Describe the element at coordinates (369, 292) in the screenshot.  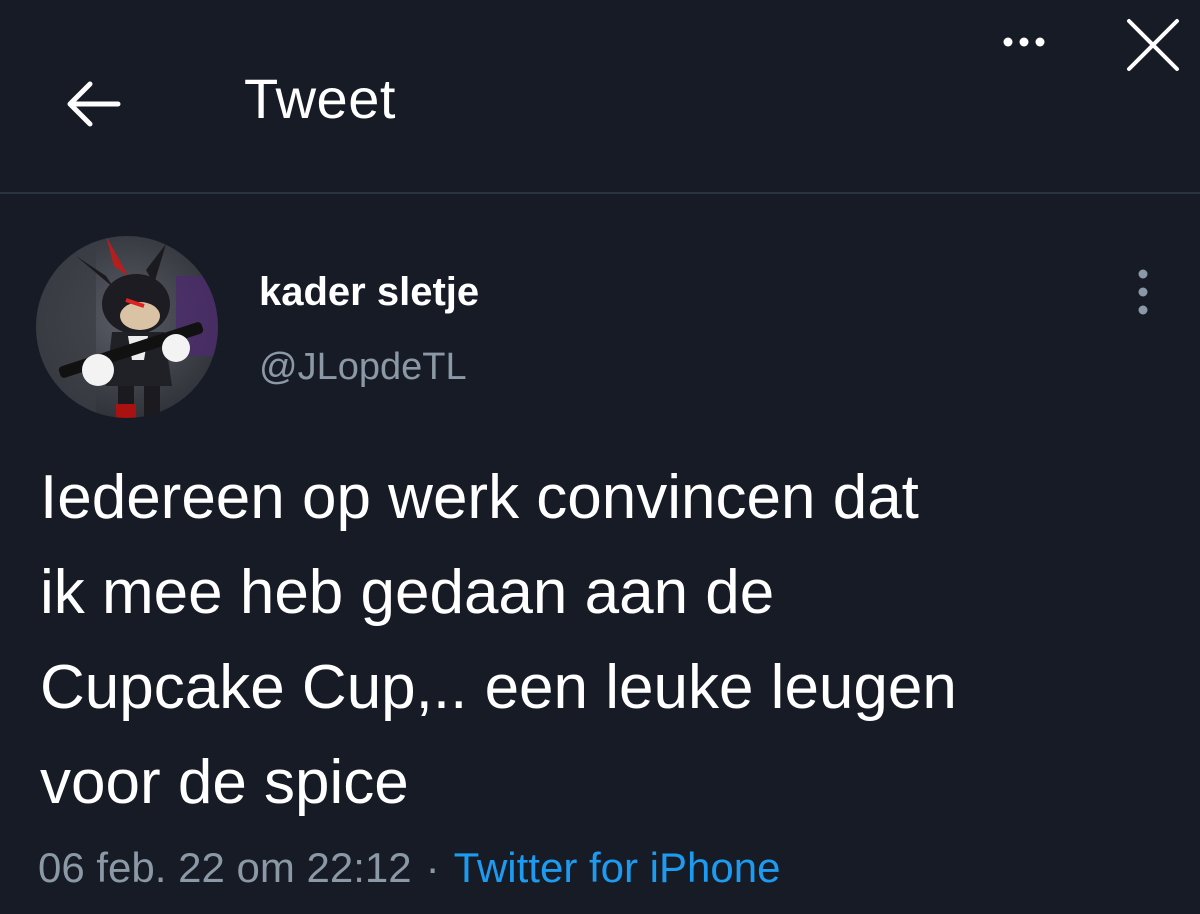
I see `author-display-name: kader sletje` at that location.